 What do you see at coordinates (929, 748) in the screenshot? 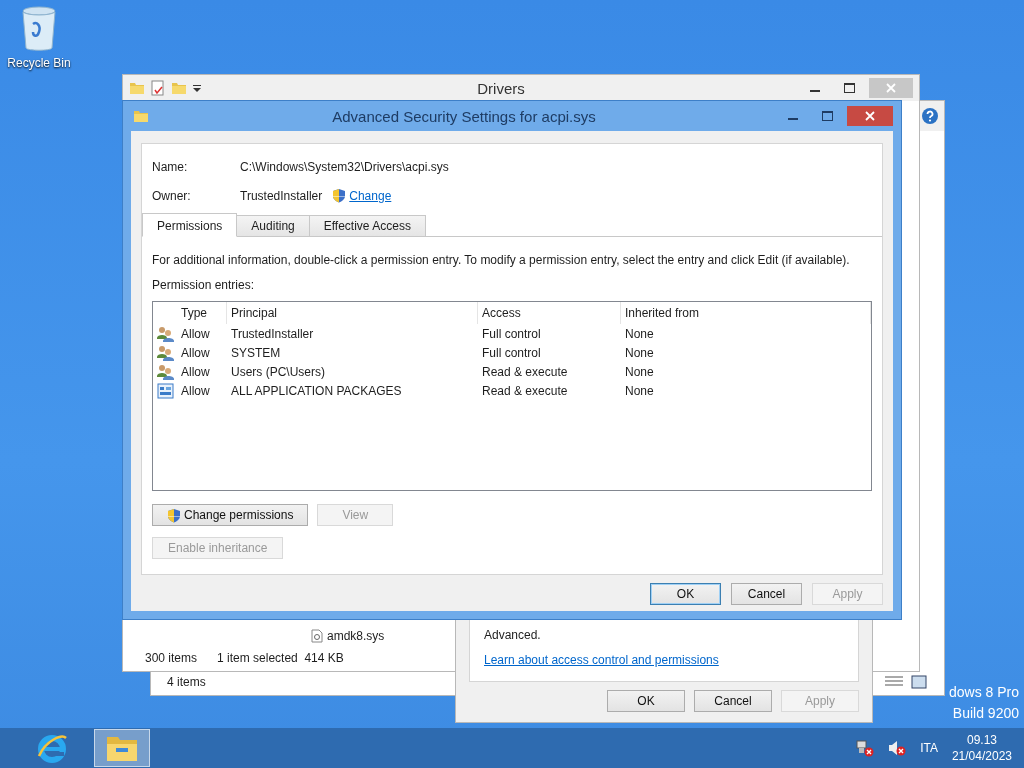
I see `language-indicator: ITA` at bounding box center [929, 748].